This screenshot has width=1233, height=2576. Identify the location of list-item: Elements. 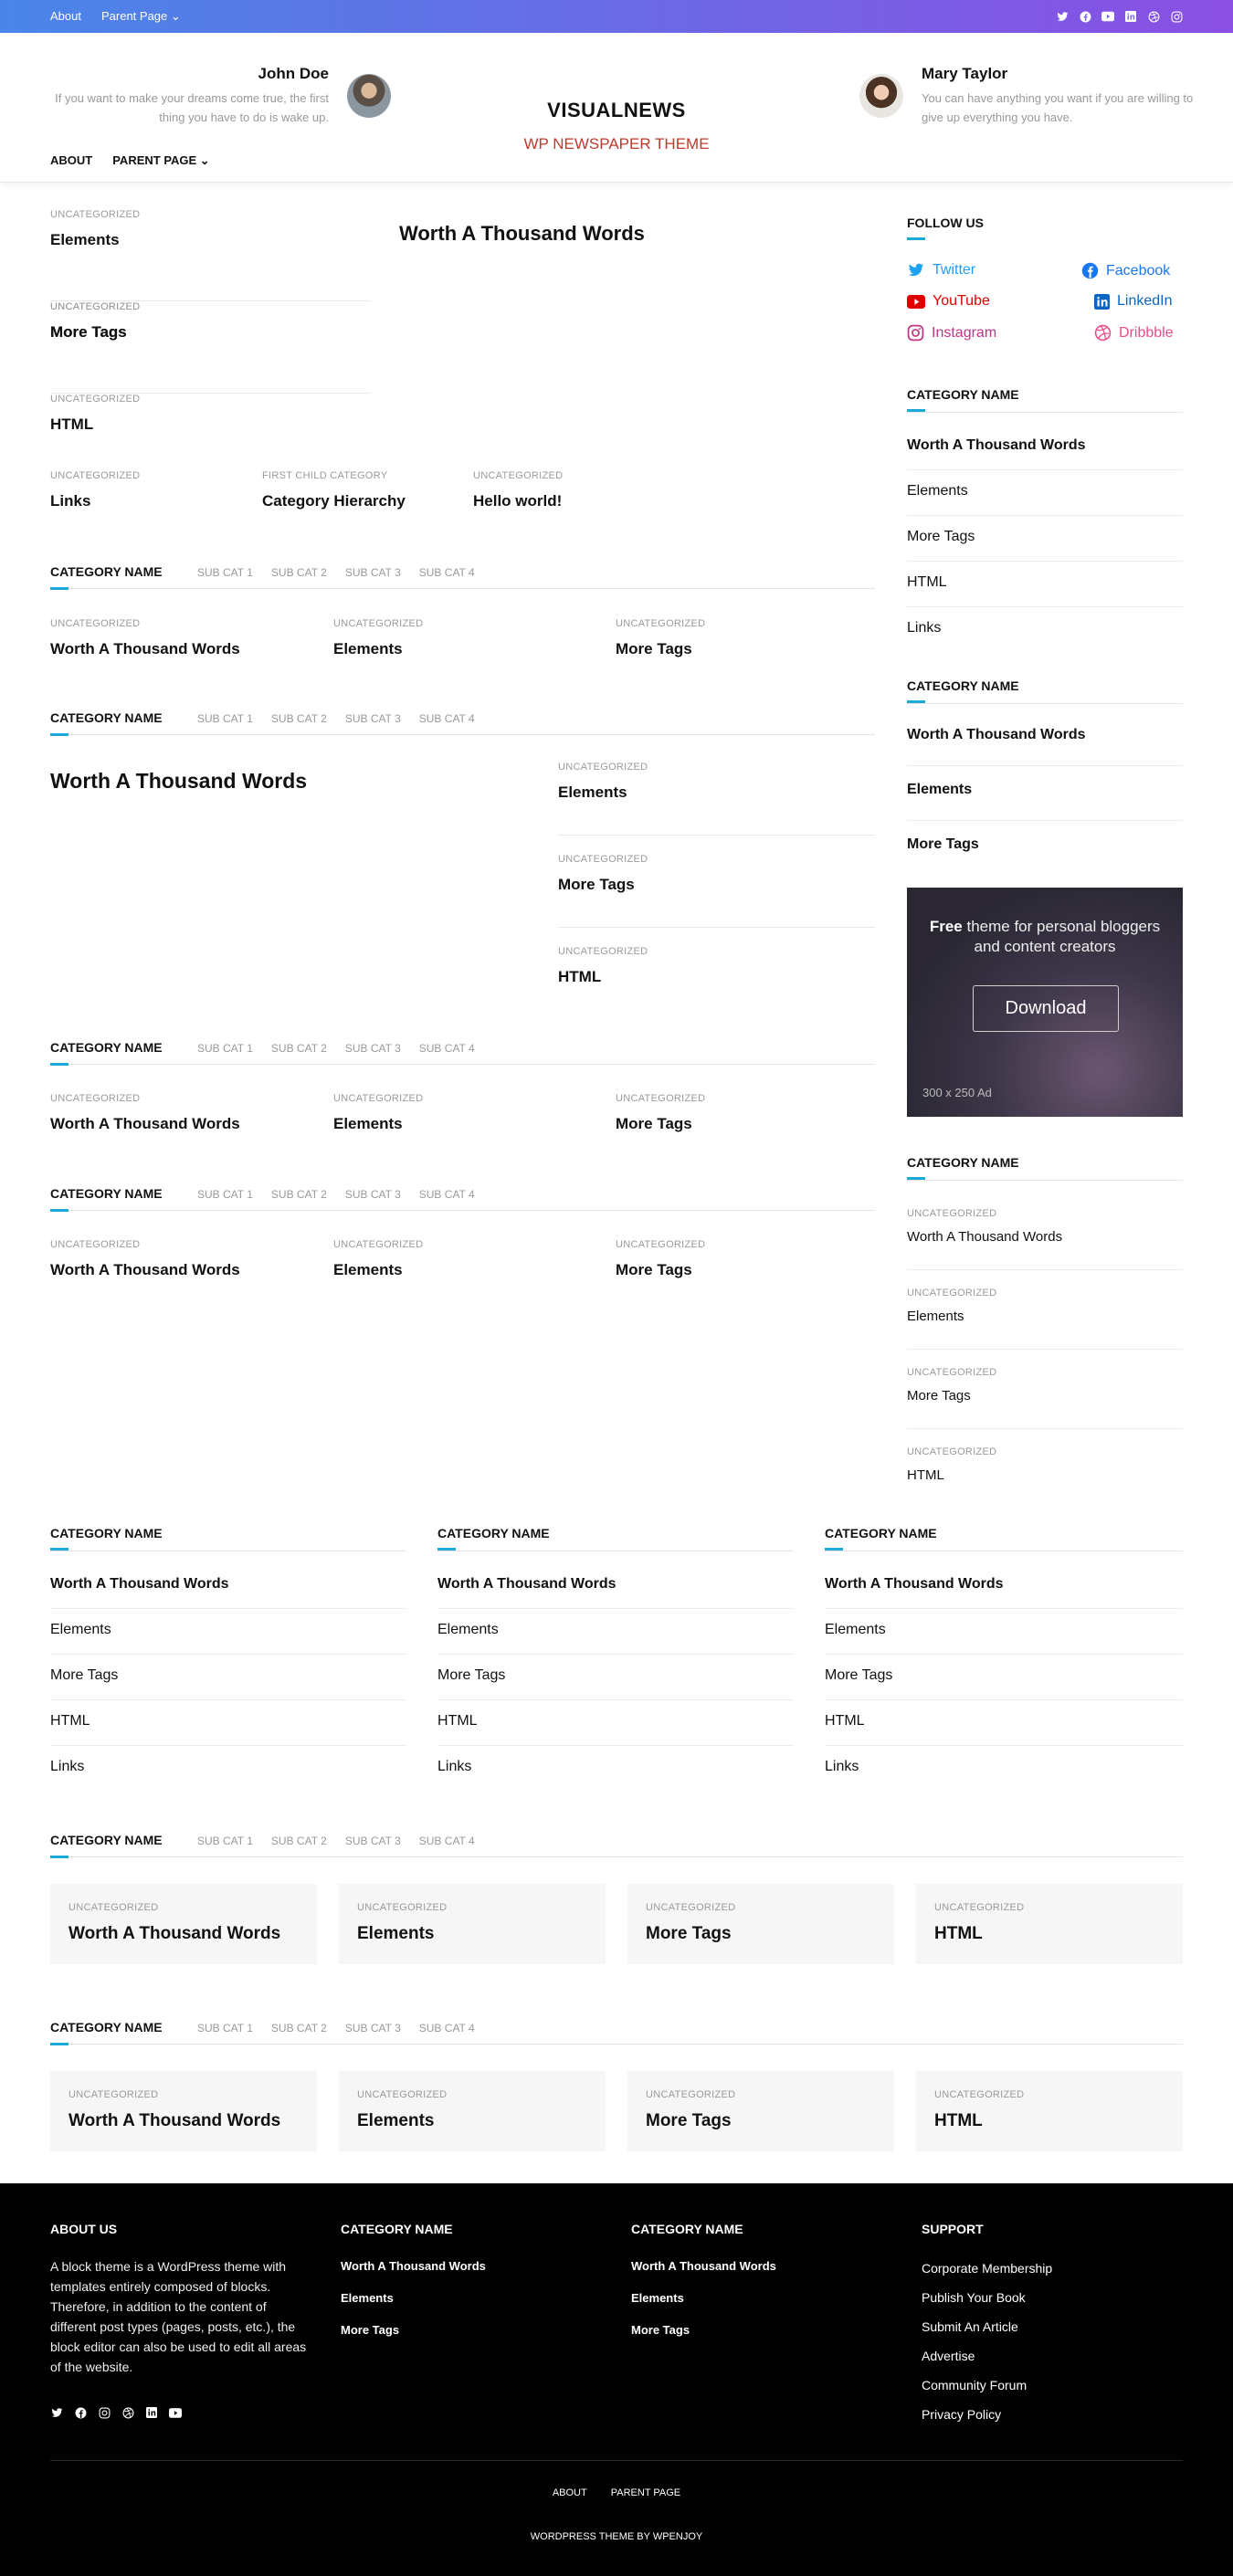
(1045, 793).